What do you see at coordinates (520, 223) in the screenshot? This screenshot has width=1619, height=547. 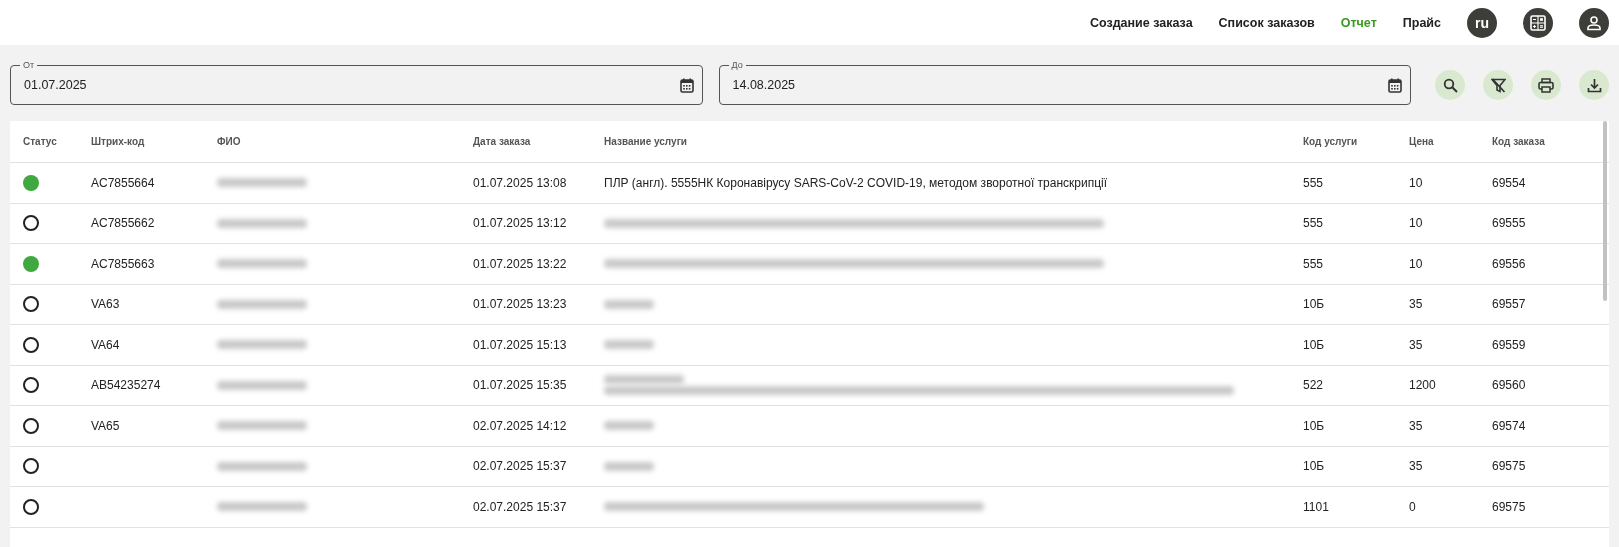 I see `table-cell-text: 01.07.2025 13:12` at bounding box center [520, 223].